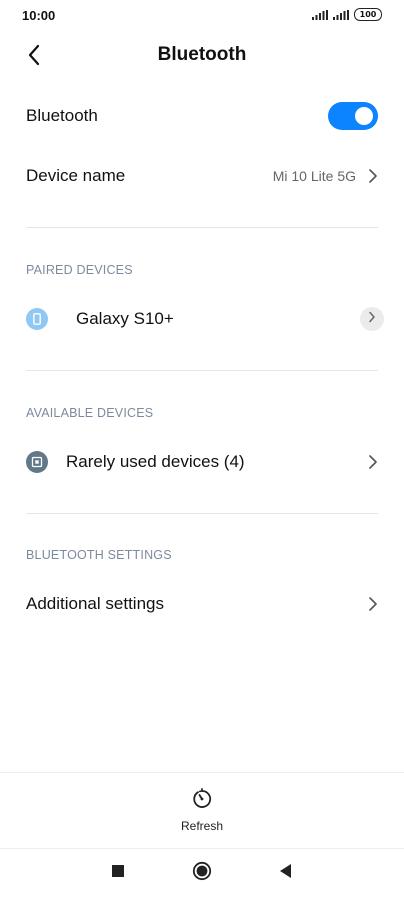  What do you see at coordinates (202, 54) in the screenshot?
I see `page-title: Bluetooth` at bounding box center [202, 54].